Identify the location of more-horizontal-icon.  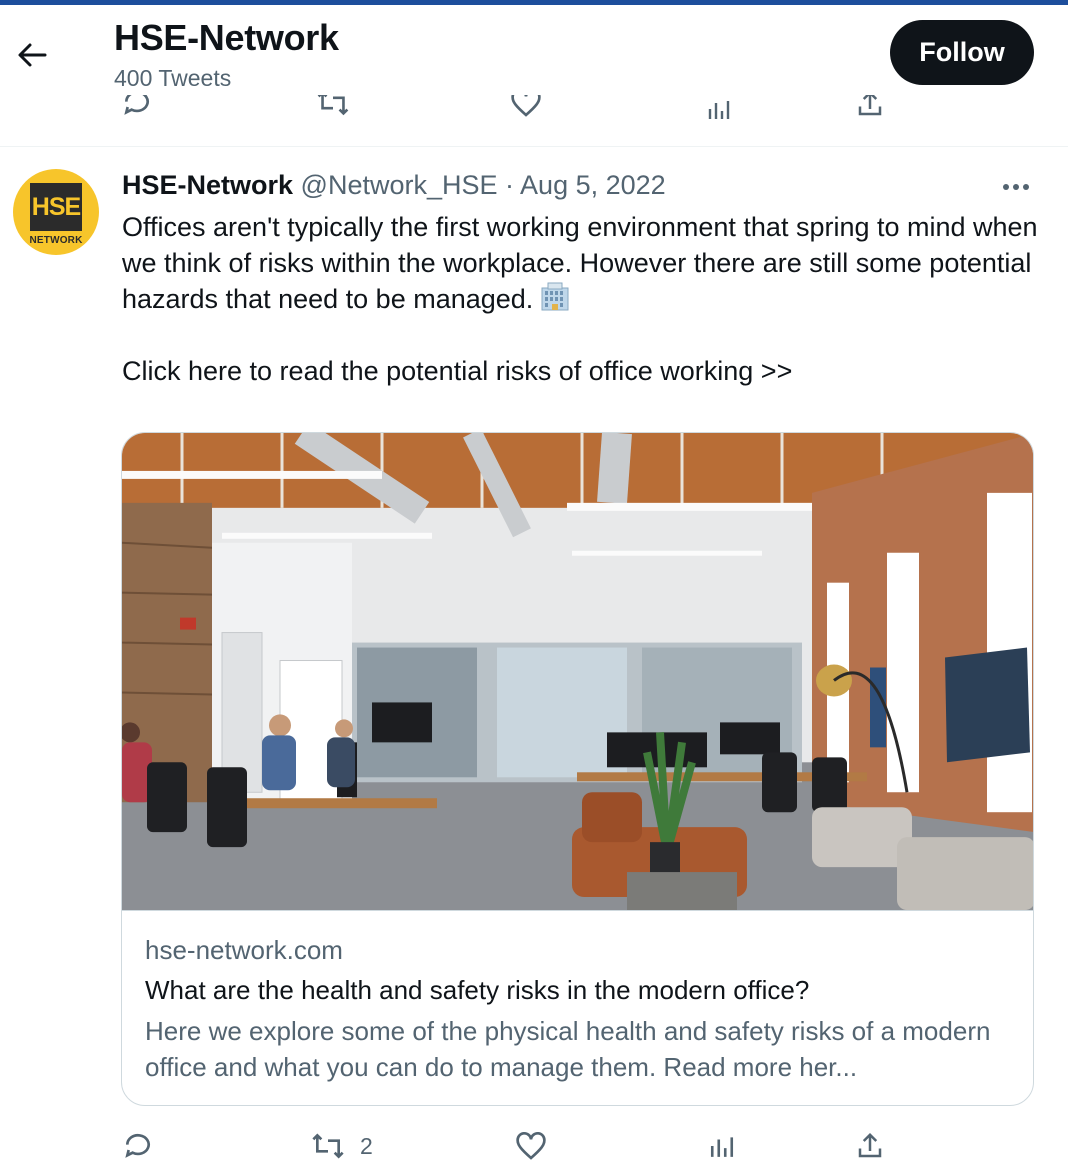
(1016, 187).